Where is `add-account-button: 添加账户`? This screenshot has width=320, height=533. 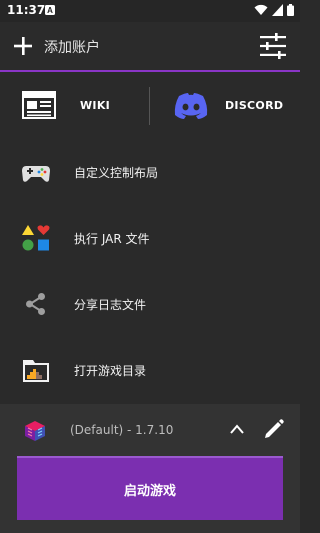
add-account-button: 添加账户 is located at coordinates (72, 47).